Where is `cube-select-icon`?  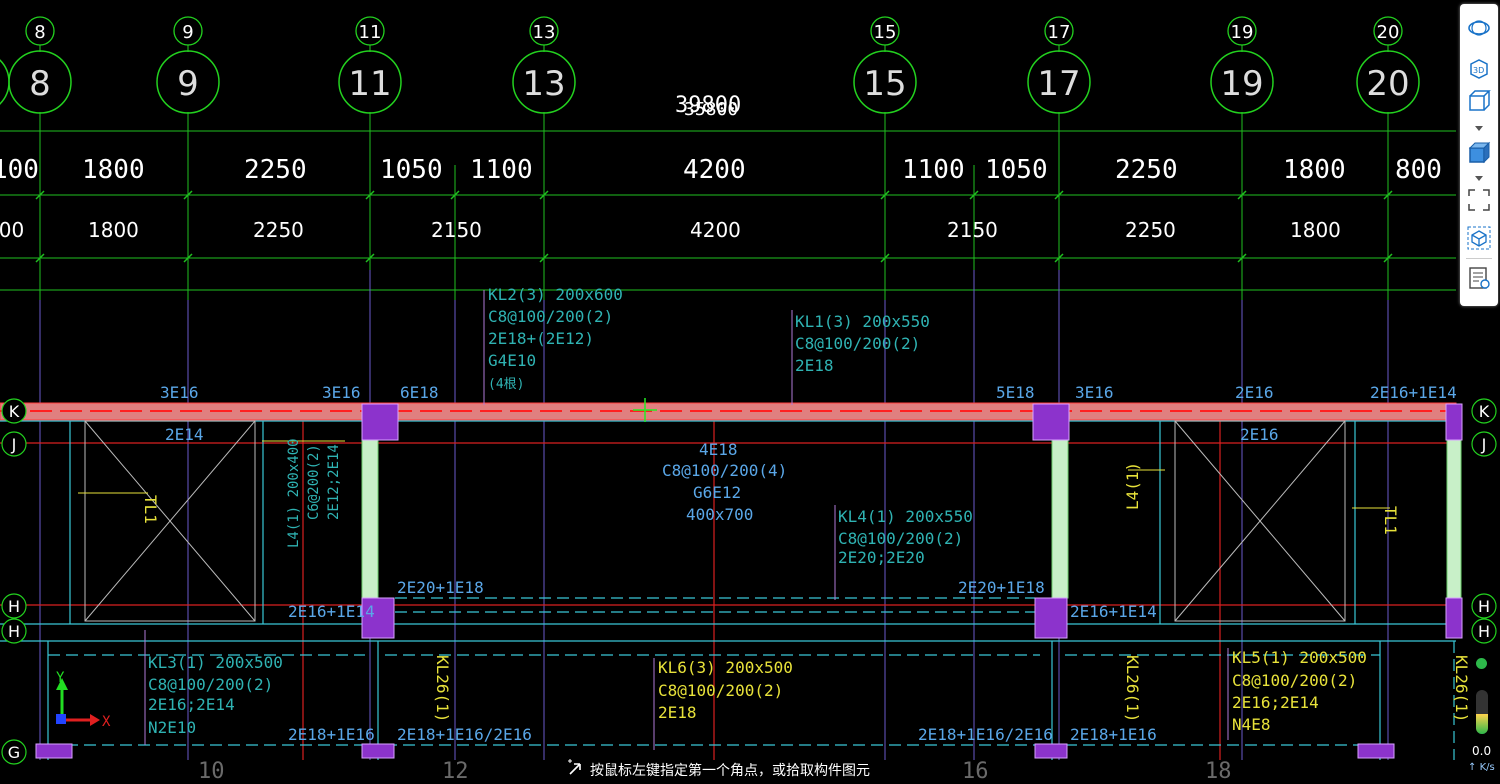
cube-select-icon is located at coordinates (1479, 238).